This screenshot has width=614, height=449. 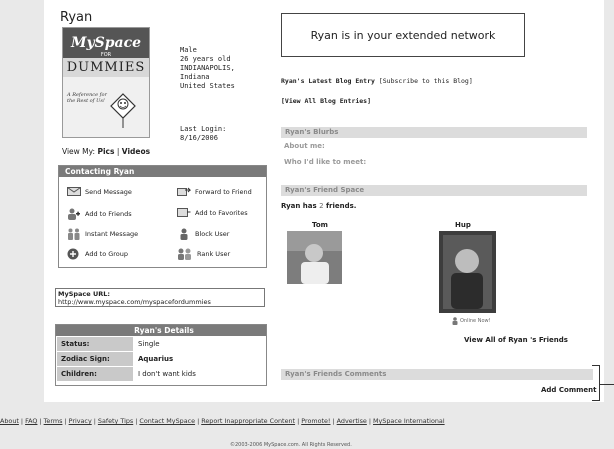 I want to click on view-my-links: View My: Pics | Videos, so click(x=106, y=151).